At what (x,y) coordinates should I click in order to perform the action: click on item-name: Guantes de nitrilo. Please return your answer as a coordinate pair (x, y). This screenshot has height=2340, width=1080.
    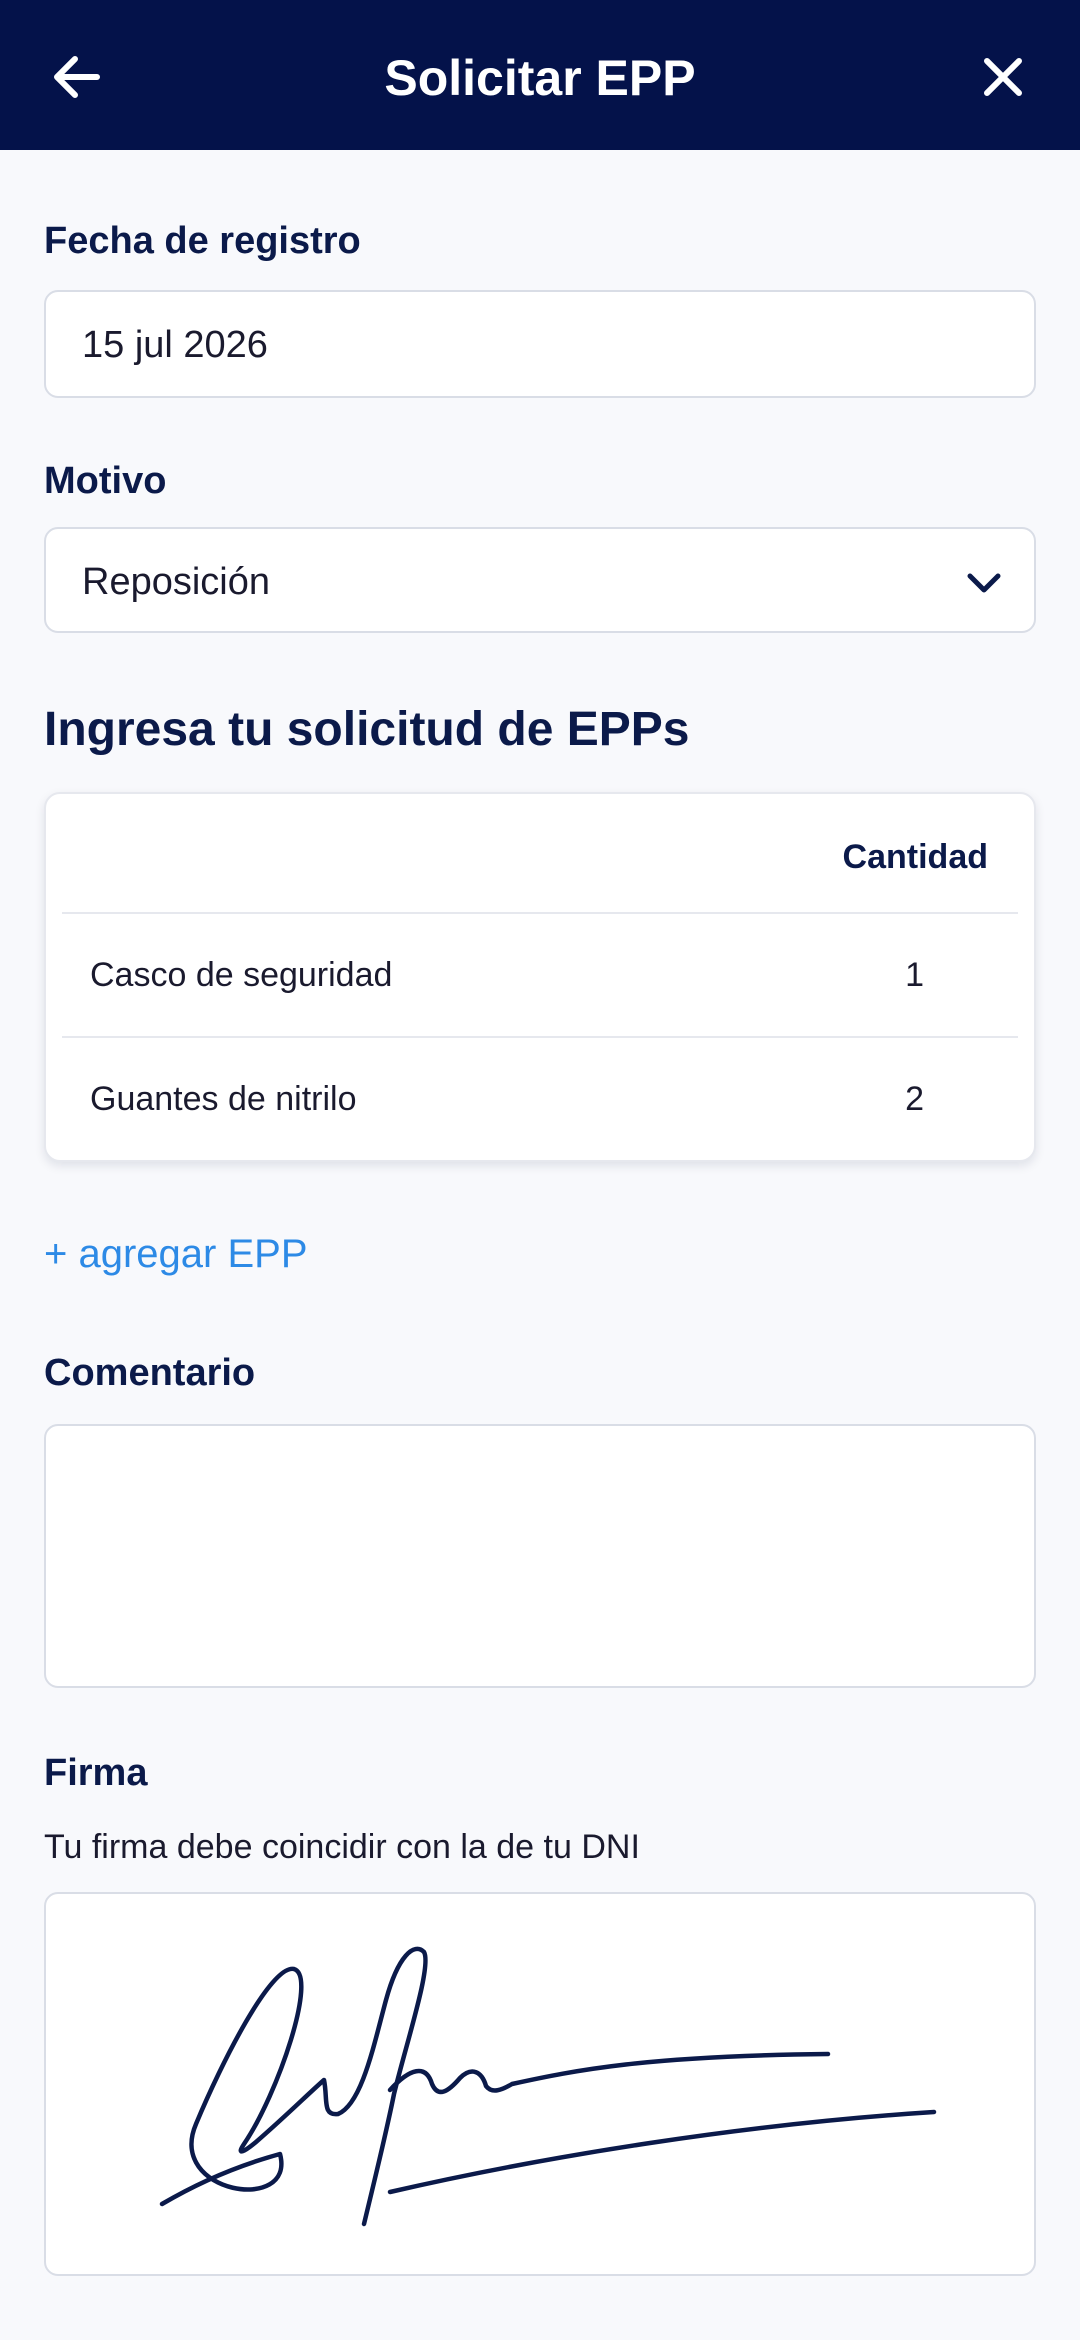
    Looking at the image, I should click on (223, 1099).